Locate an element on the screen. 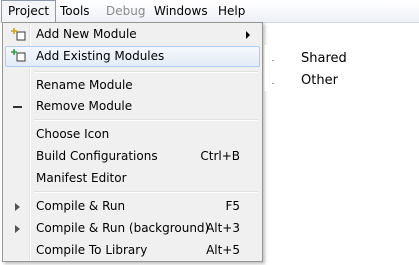  menu-item-compile-to-library: Compile To Library Alt+5 is located at coordinates (132, 250).